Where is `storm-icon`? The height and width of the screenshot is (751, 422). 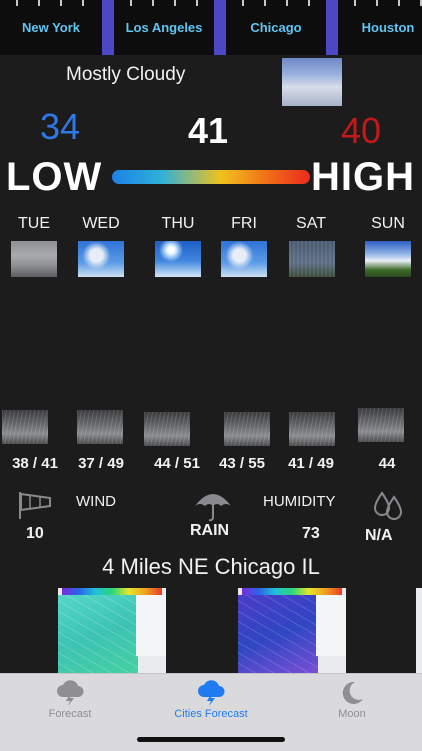 storm-icon is located at coordinates (312, 259).